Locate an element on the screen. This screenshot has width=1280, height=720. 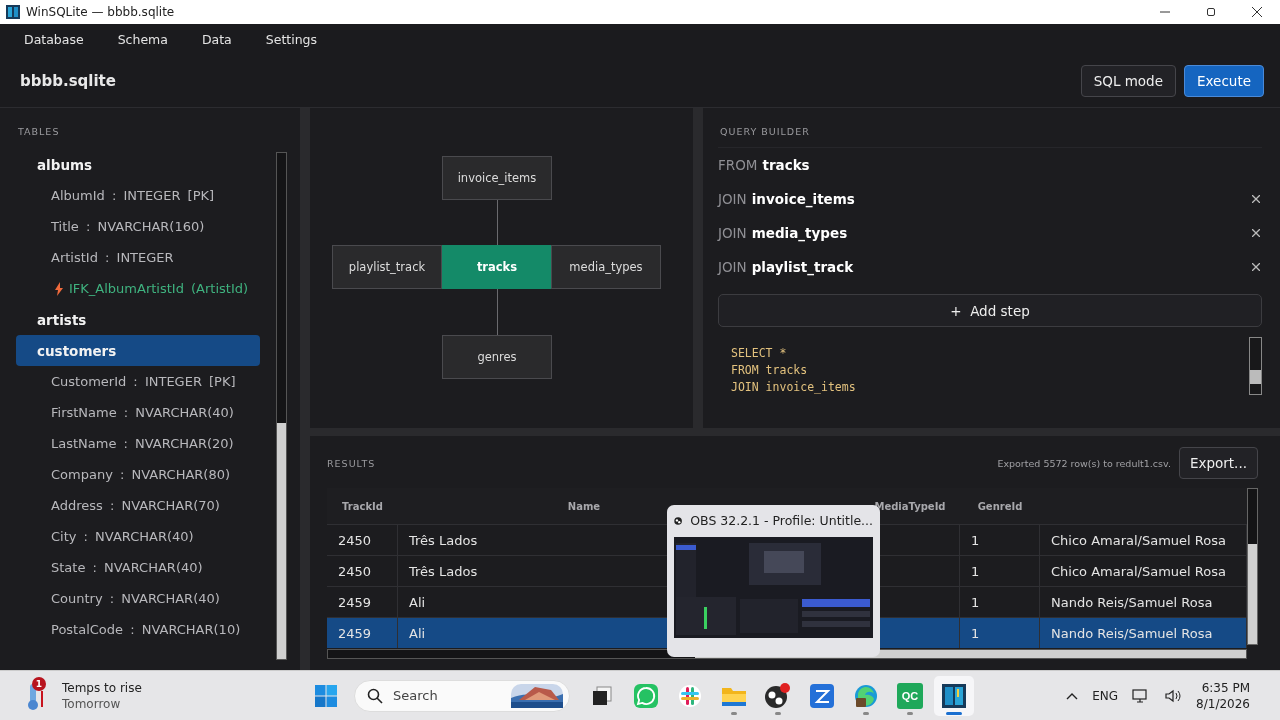
column-item: Country : NVARCHAR(40) is located at coordinates (135, 598).